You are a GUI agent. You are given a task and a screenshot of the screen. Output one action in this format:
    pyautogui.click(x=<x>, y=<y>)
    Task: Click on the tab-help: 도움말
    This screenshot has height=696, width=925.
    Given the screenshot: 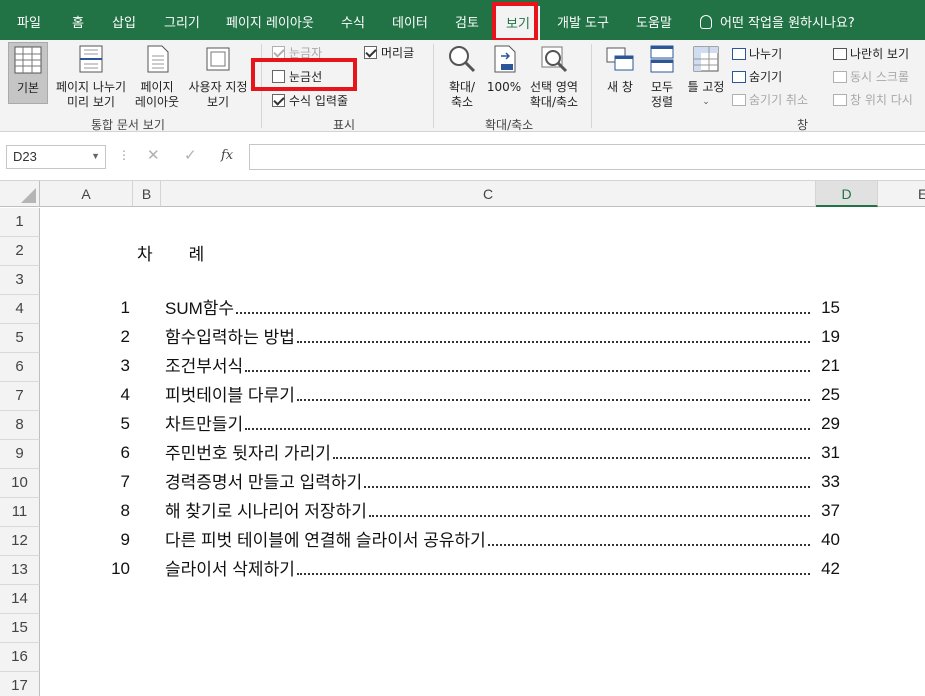 What is the action you would take?
    pyautogui.click(x=654, y=21)
    